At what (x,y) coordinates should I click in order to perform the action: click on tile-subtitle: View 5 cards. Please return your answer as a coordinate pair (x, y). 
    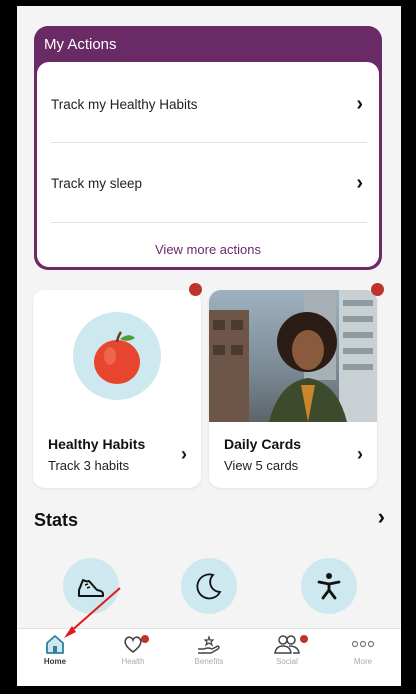
    Looking at the image, I should click on (261, 465).